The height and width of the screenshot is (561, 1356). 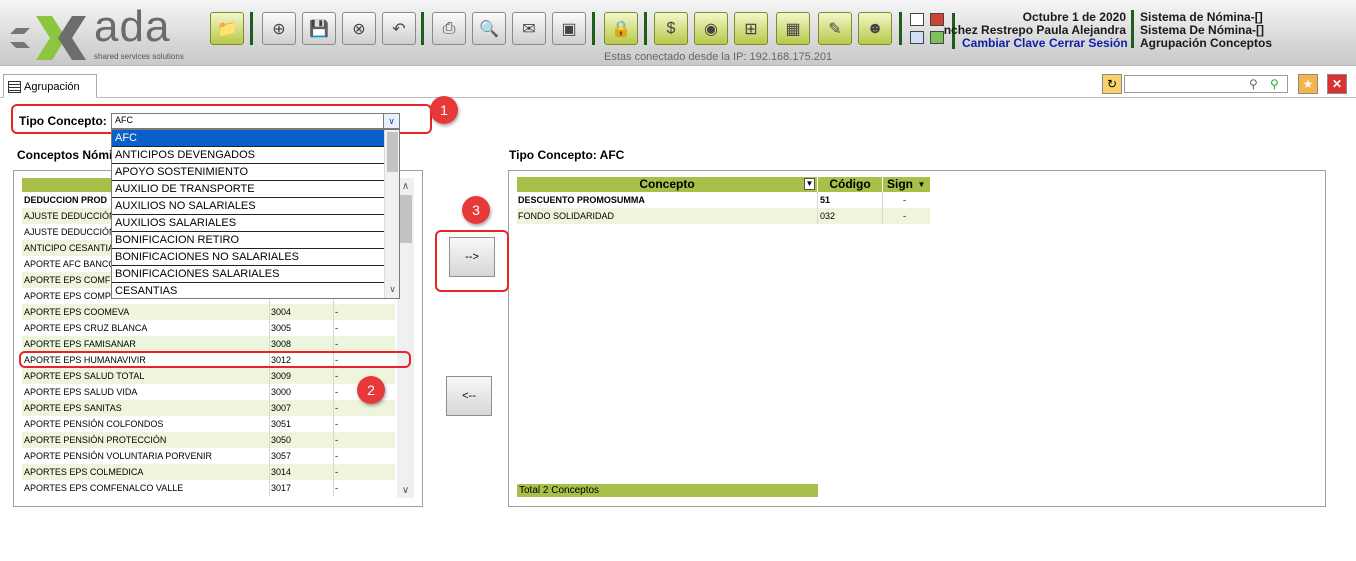 I want to click on flag-icon, so click(x=937, y=19).